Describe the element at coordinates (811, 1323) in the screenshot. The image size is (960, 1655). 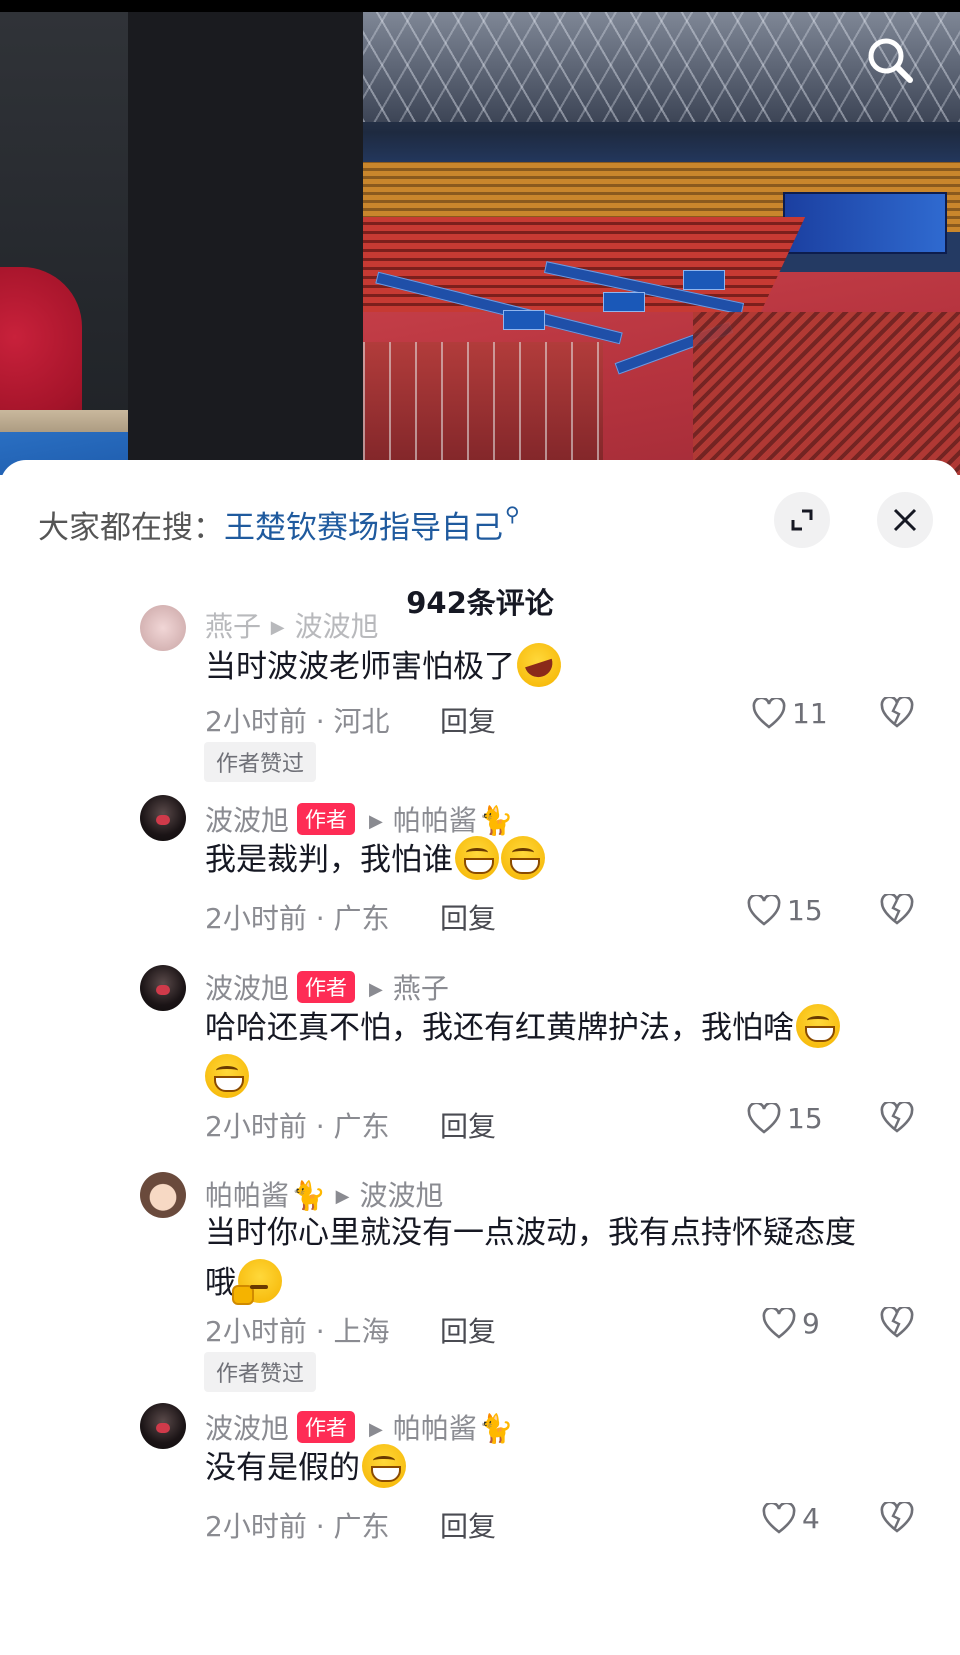
I see `like-count: 9` at that location.